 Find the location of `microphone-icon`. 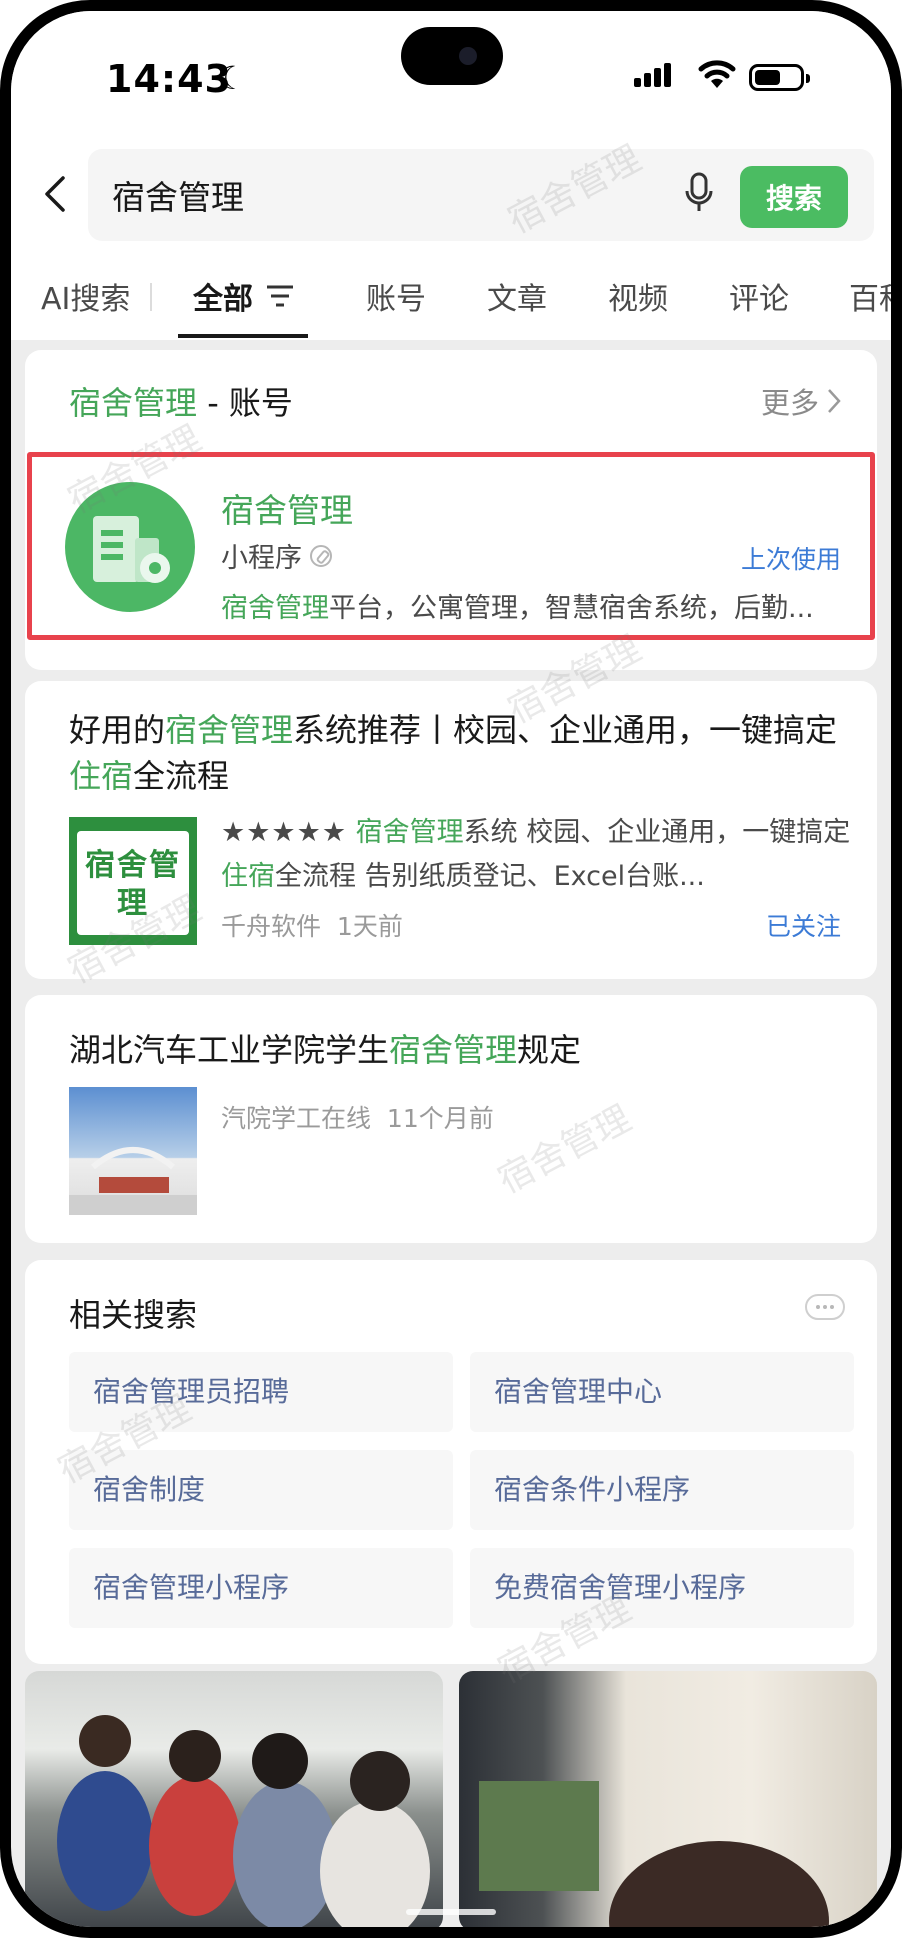

microphone-icon is located at coordinates (699, 193).